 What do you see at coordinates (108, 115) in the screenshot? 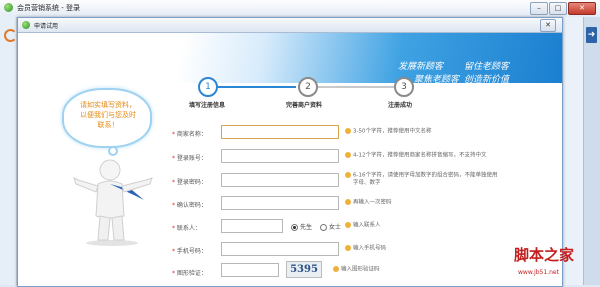
I see `hint-text: 请如实填写资料，以便我们与您及时联系！` at bounding box center [108, 115].